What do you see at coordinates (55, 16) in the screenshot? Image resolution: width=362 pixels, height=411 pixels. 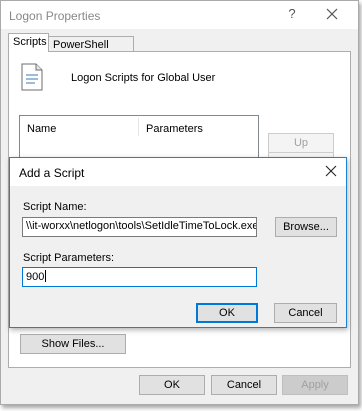 I see `window-title: Logon Properties` at bounding box center [55, 16].